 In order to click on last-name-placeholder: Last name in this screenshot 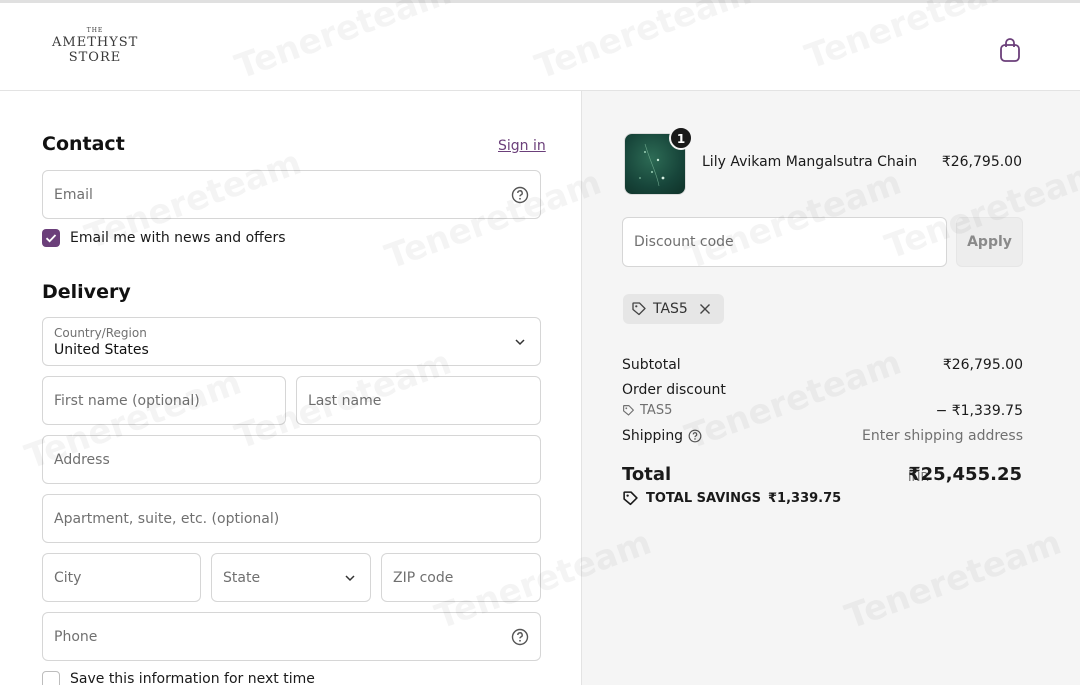, I will do `click(345, 400)`.